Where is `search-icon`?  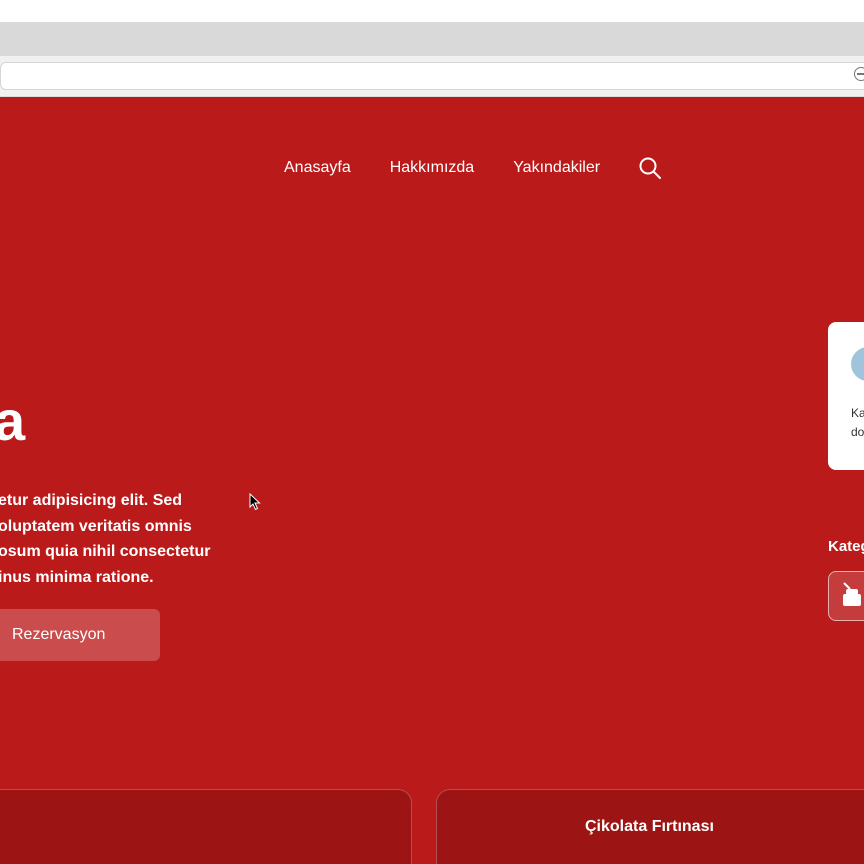
search-icon is located at coordinates (650, 168).